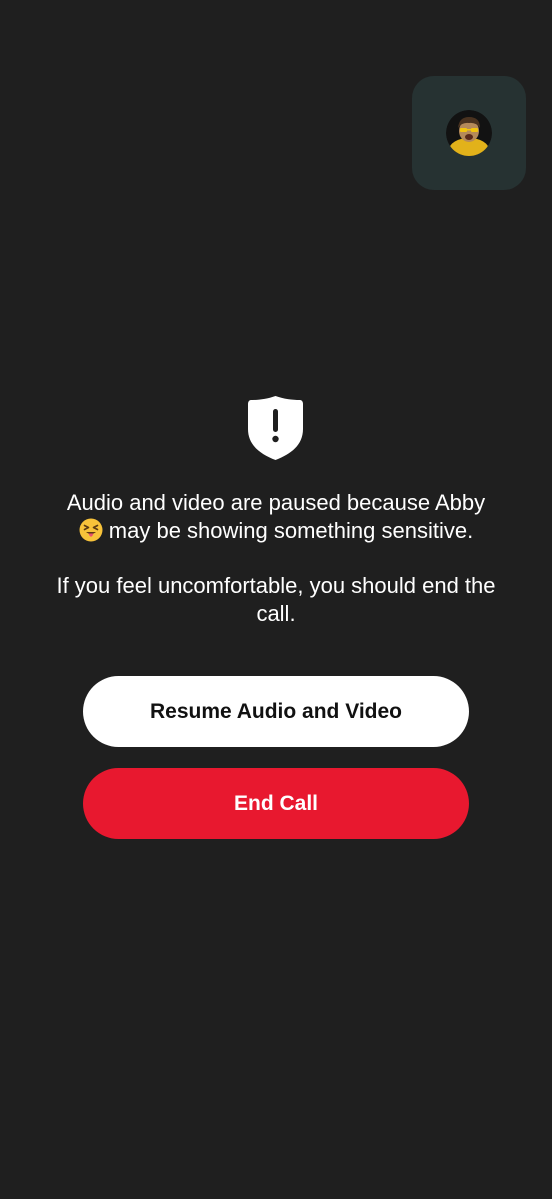 The width and height of the screenshot is (552, 1199). Describe the element at coordinates (276, 803) in the screenshot. I see `end-call-button: End Call` at that location.